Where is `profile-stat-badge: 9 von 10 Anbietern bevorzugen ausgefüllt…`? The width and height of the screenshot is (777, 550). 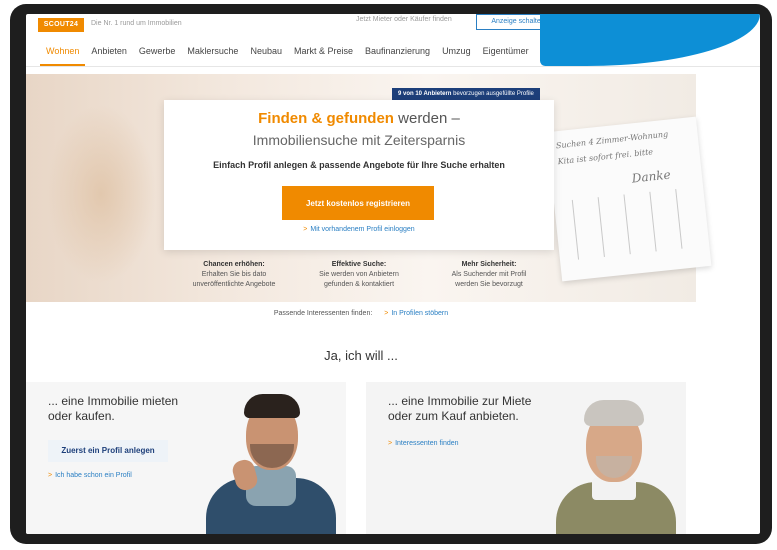 profile-stat-badge: 9 von 10 Anbietern bevorzugen ausgefüllt… is located at coordinates (466, 94).